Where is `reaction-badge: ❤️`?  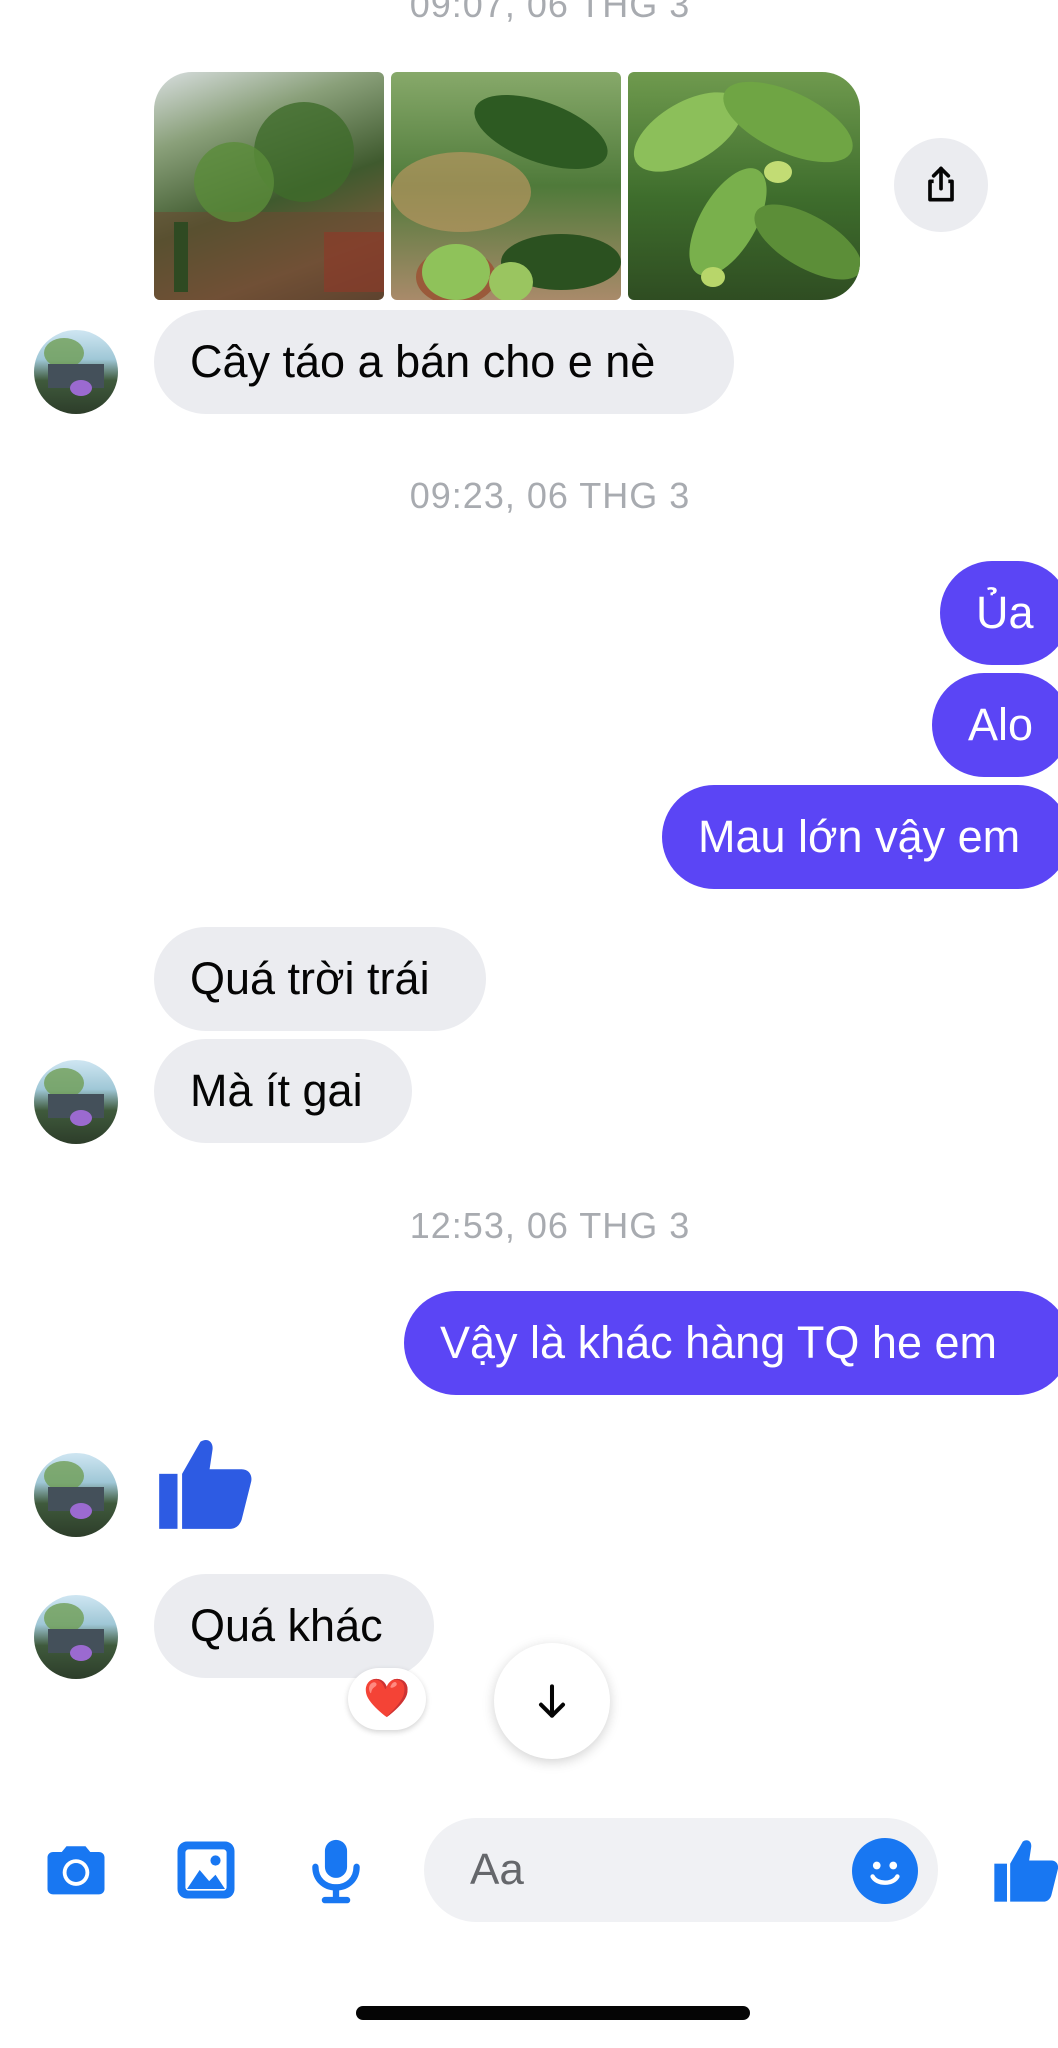
reaction-badge: ❤️ is located at coordinates (387, 1699).